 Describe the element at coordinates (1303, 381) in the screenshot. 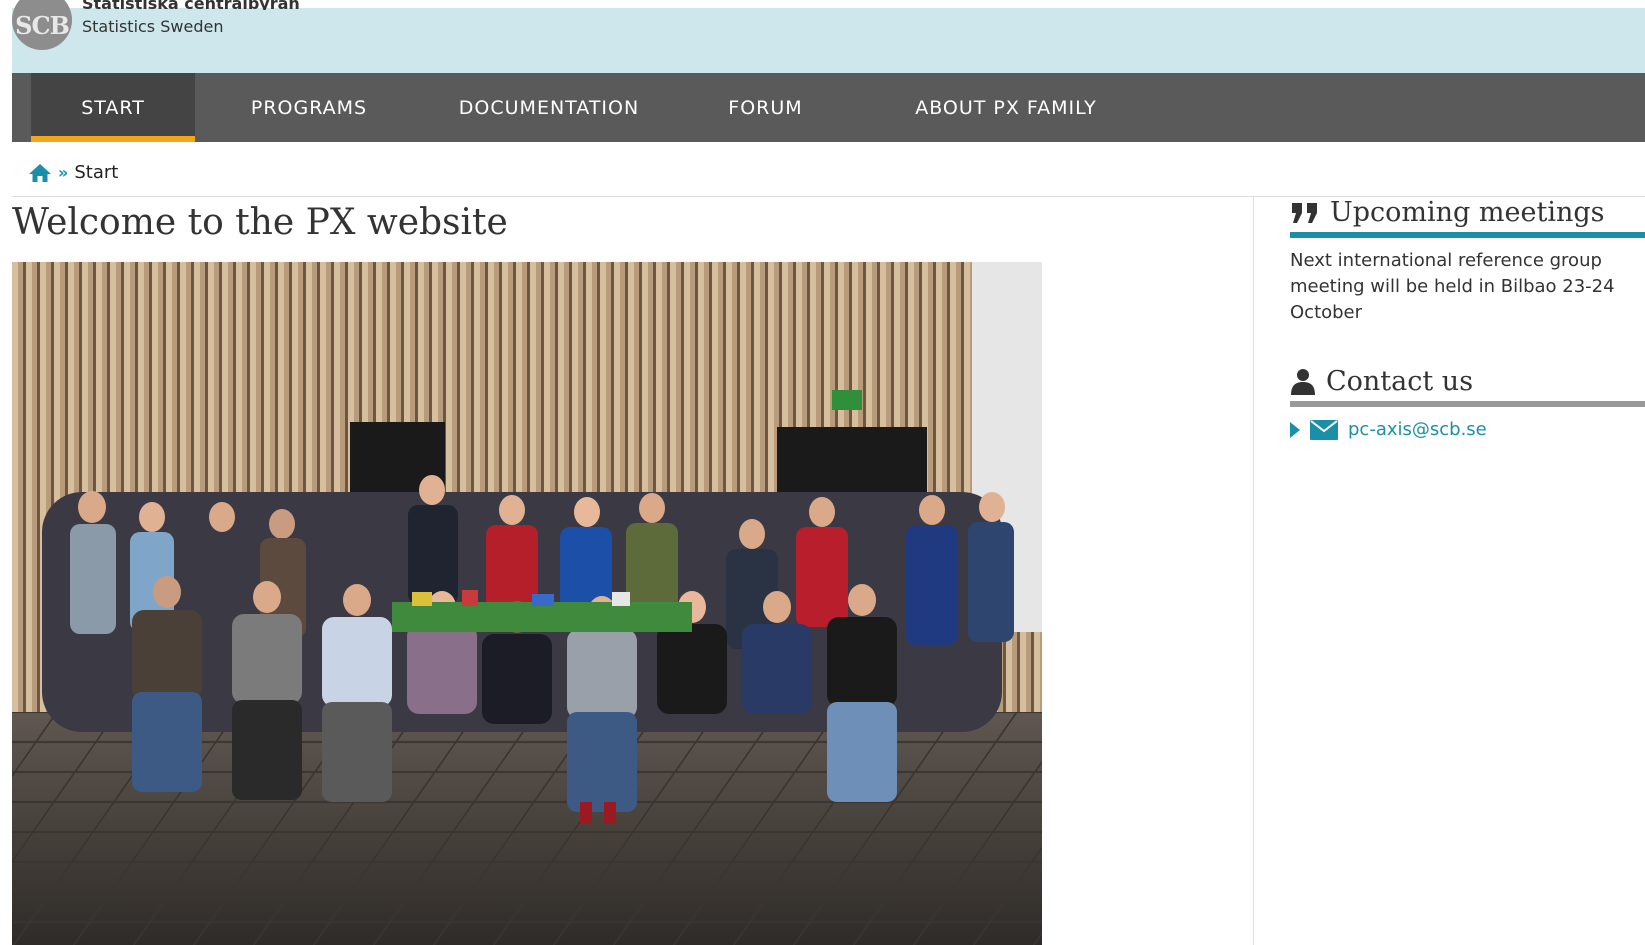

I see `person-icon` at that location.